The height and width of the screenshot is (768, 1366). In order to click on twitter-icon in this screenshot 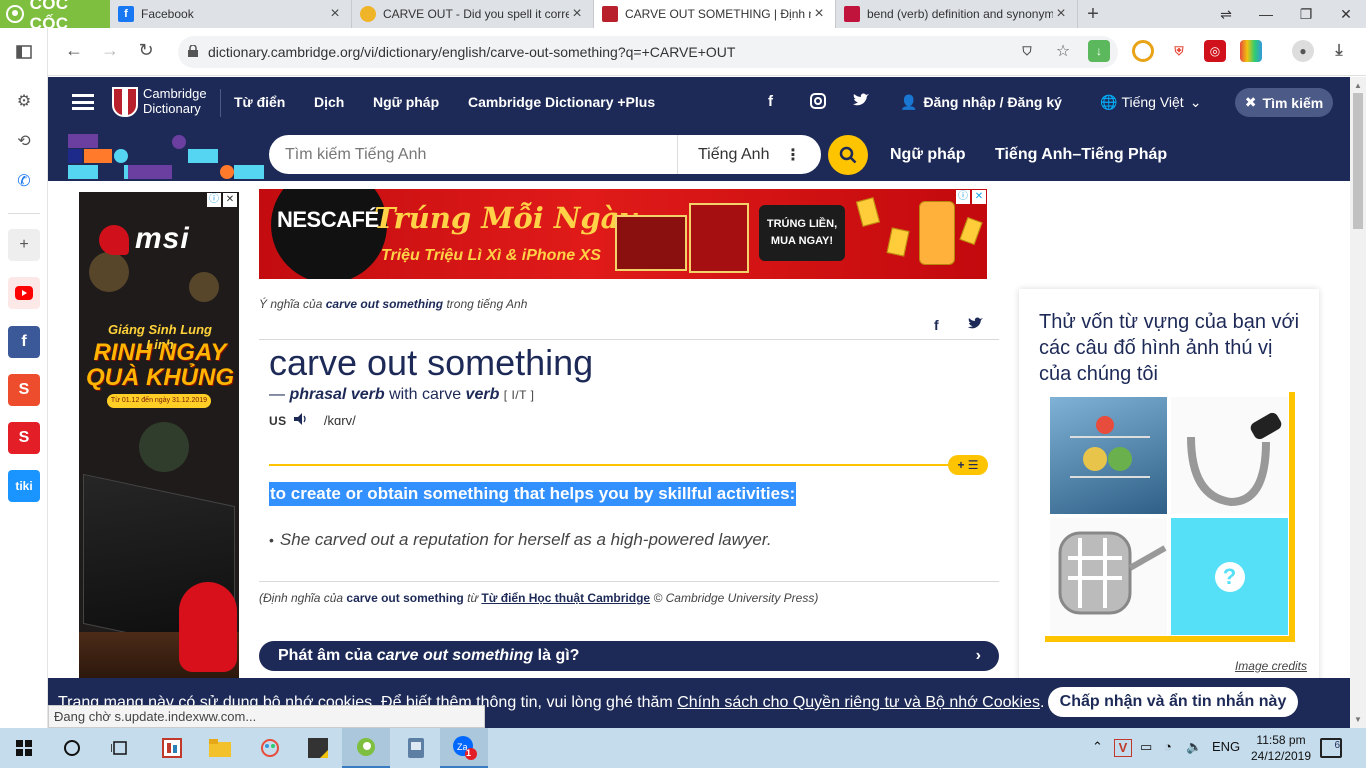, I will do `click(861, 102)`.